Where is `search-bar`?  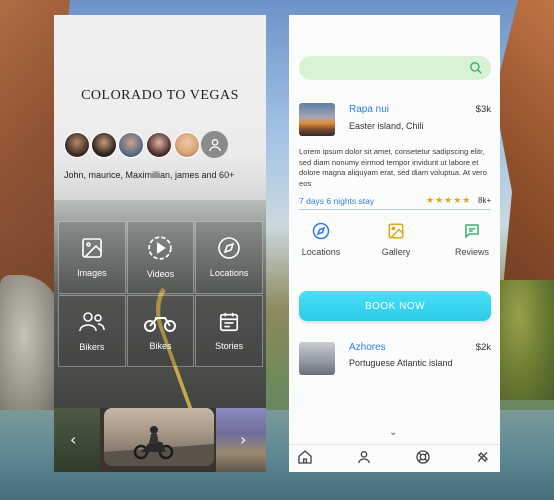
search-bar is located at coordinates (395, 68).